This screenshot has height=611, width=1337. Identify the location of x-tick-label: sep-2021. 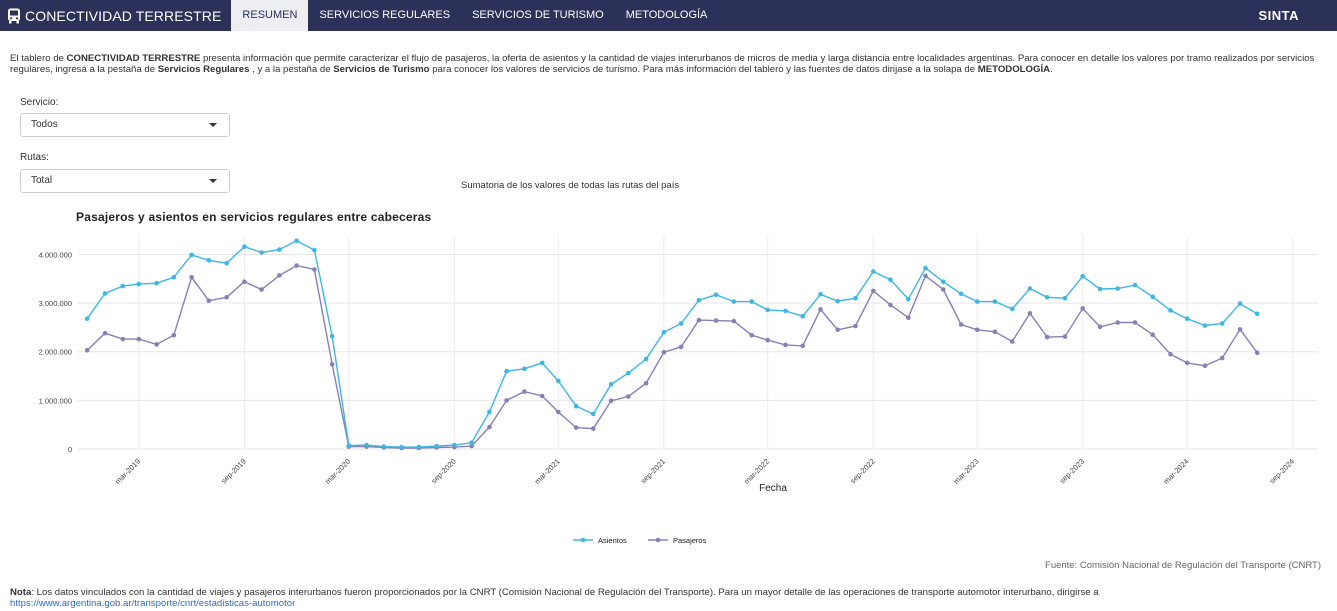
(653, 471).